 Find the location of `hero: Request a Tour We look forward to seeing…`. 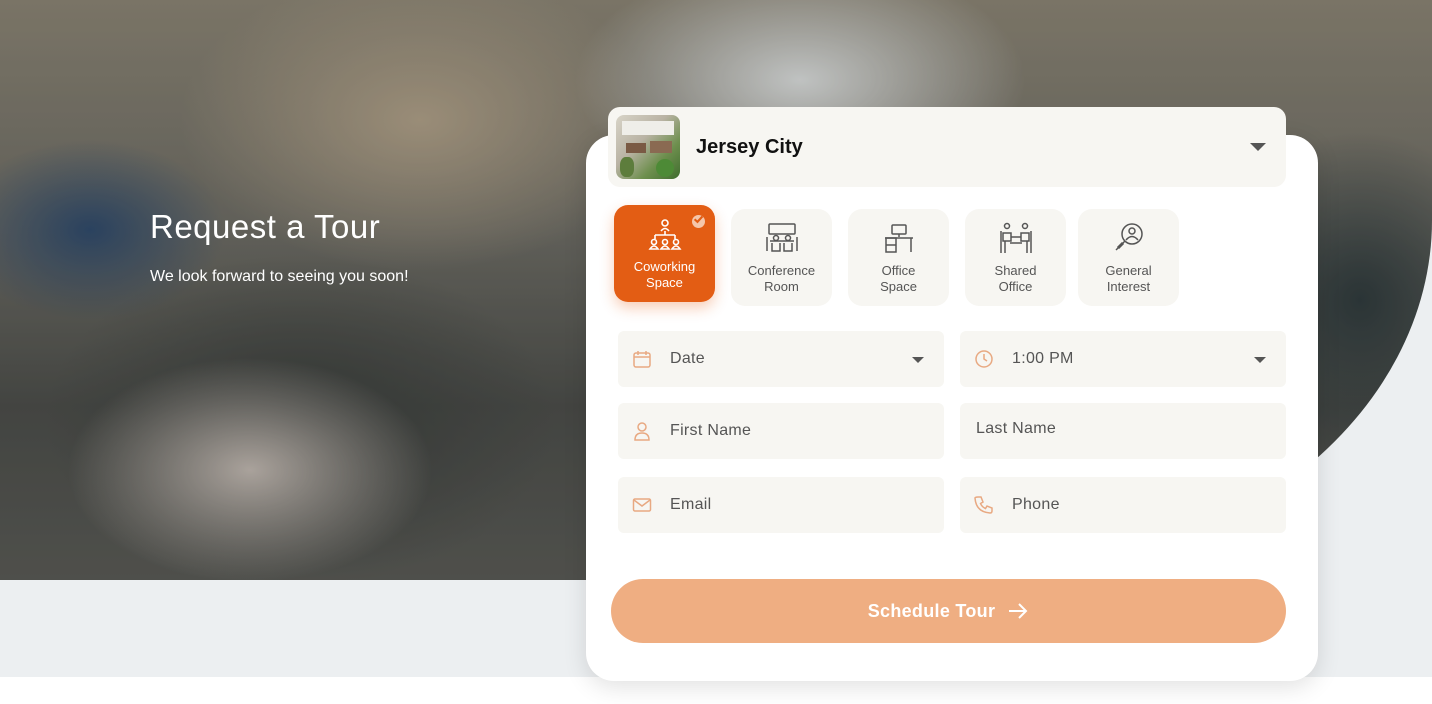

hero: Request a Tour We look forward to seeing… is located at coordinates (279, 247).